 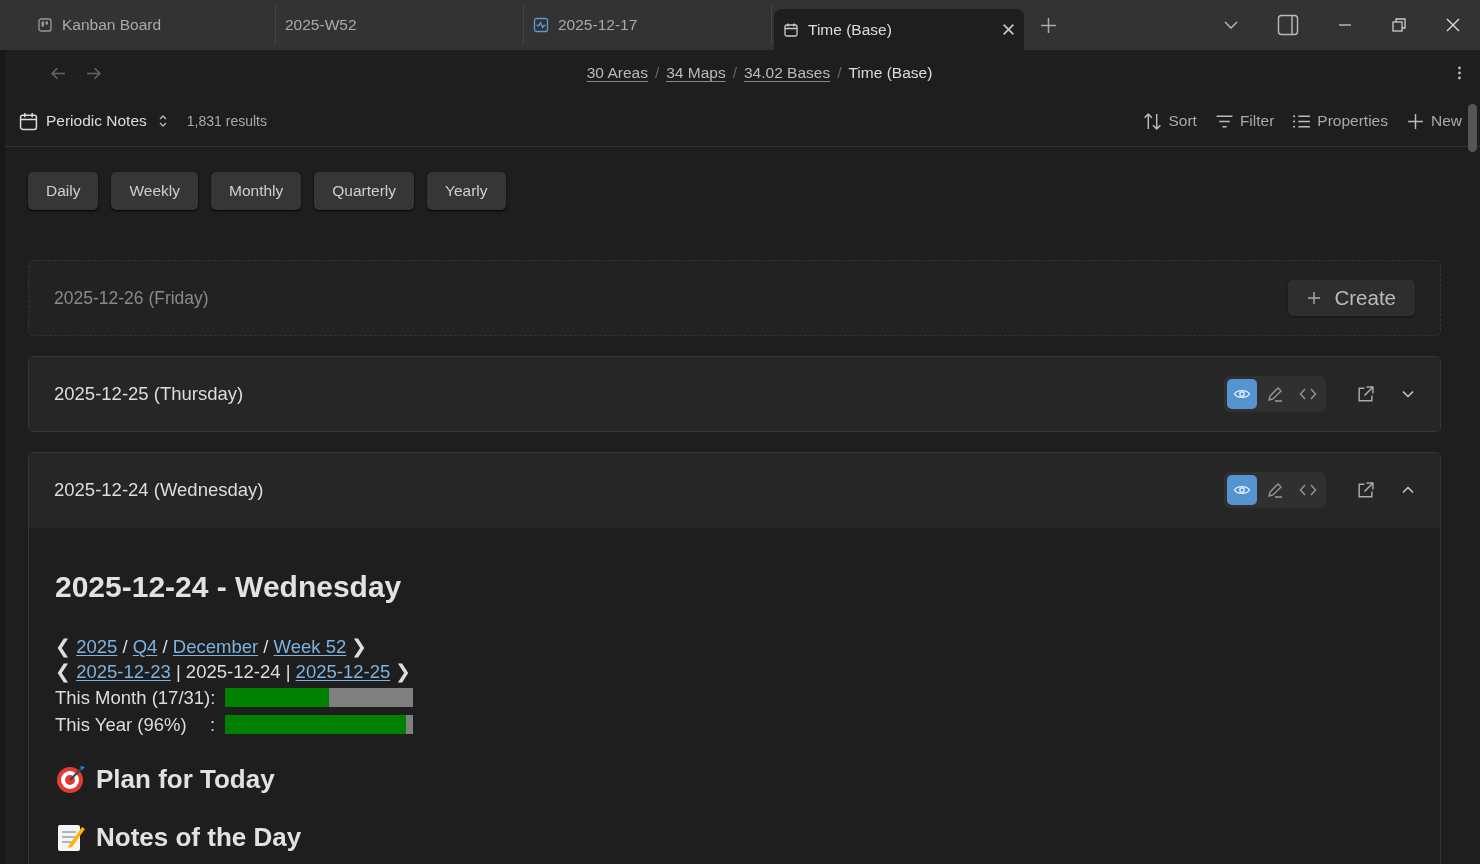 I want to click on more-options-icon, so click(x=1459, y=73).